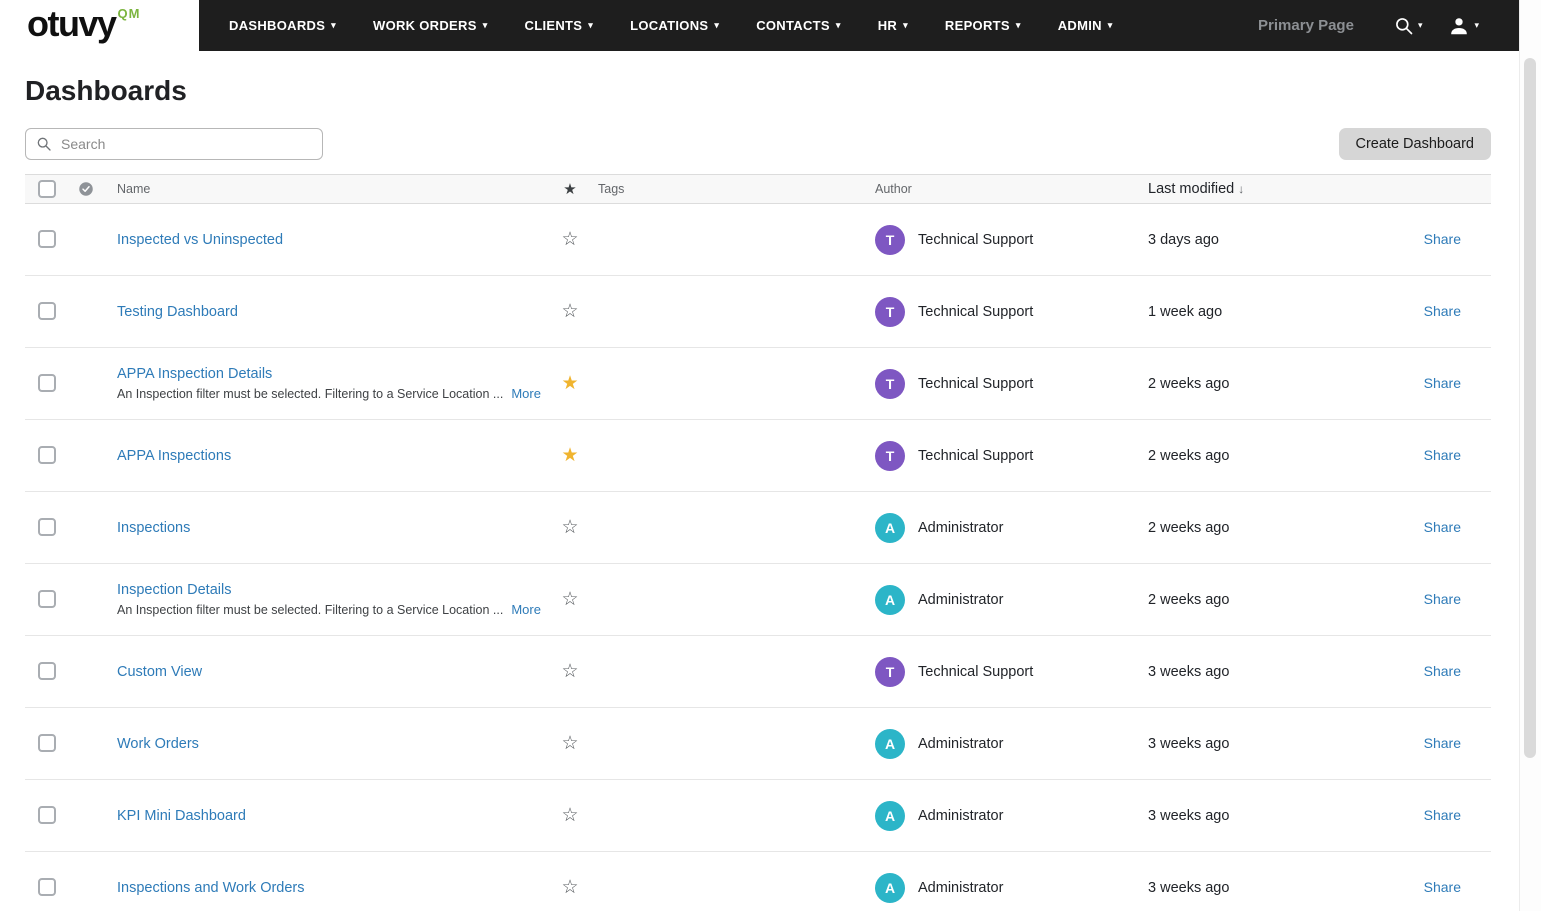  I want to click on author-name: Technical Support, so click(976, 455).